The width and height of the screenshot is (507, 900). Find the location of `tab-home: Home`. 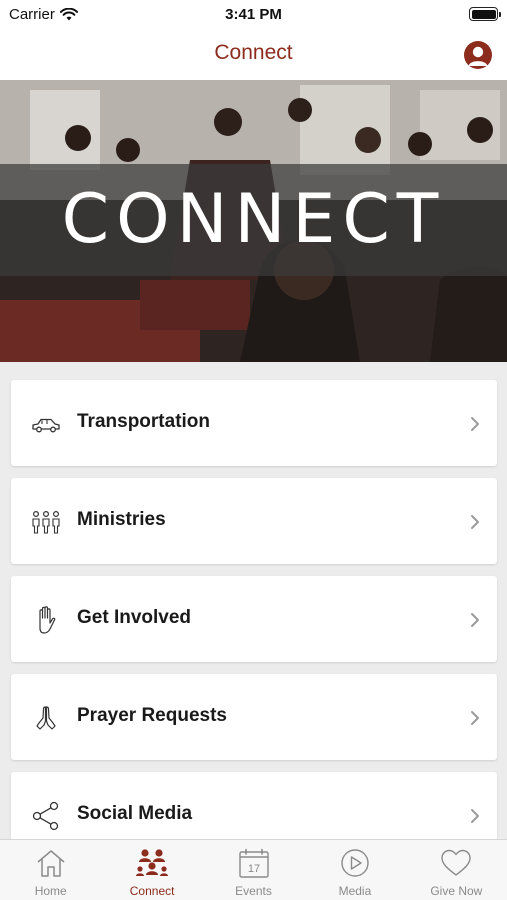

tab-home: Home is located at coordinates (50, 870).